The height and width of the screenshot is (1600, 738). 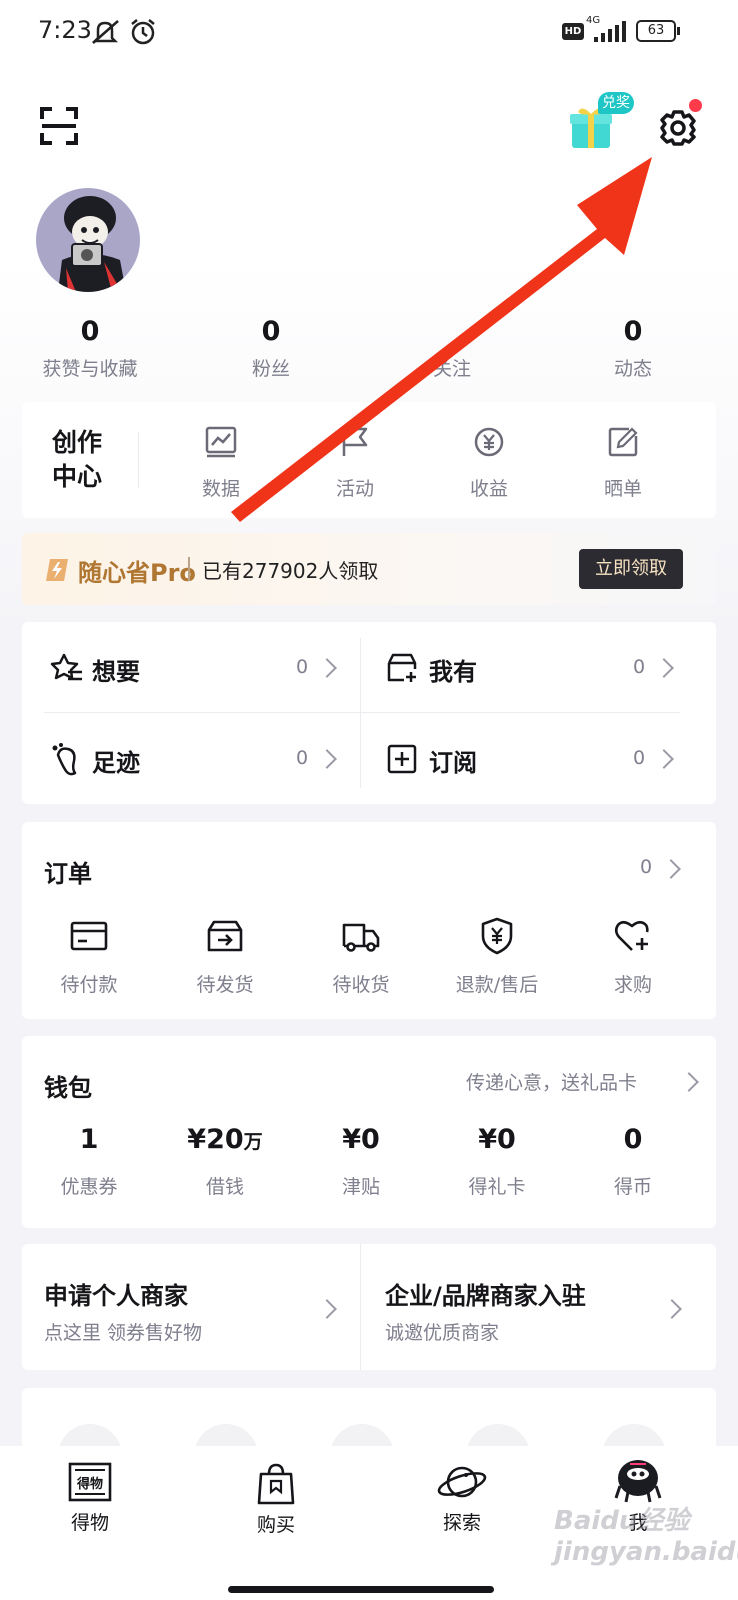 What do you see at coordinates (116, 672) in the screenshot?
I see `row-label: 想要` at bounding box center [116, 672].